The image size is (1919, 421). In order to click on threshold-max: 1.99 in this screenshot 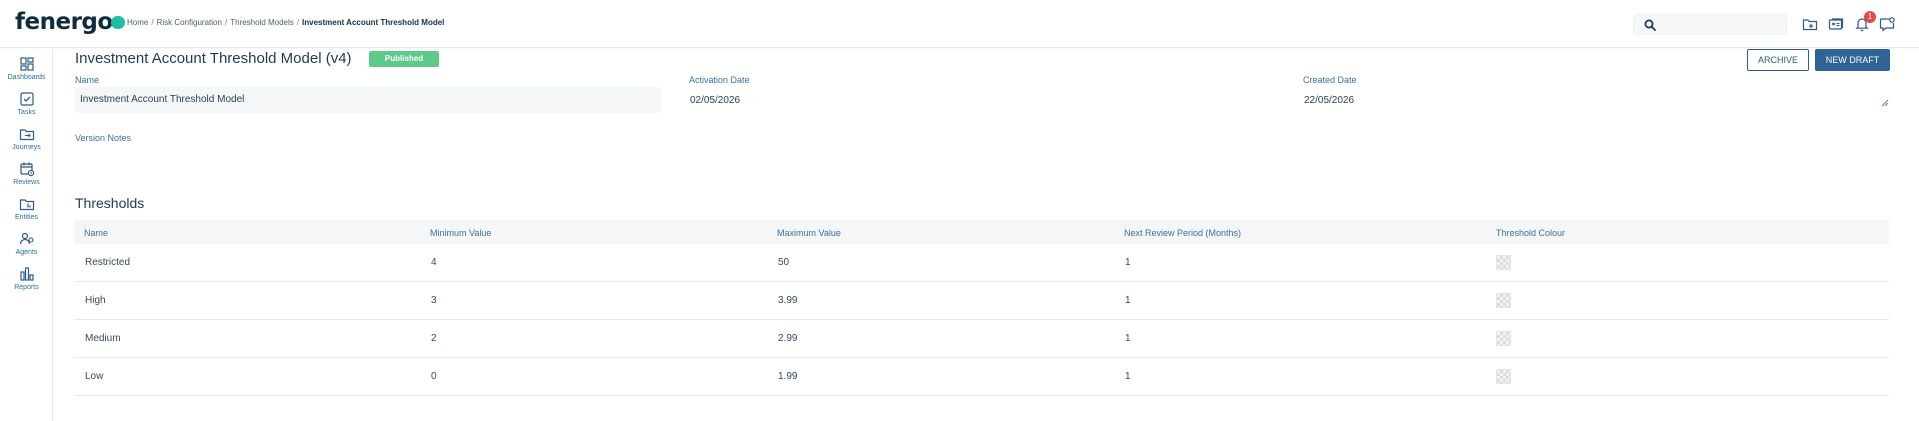, I will do `click(788, 376)`.